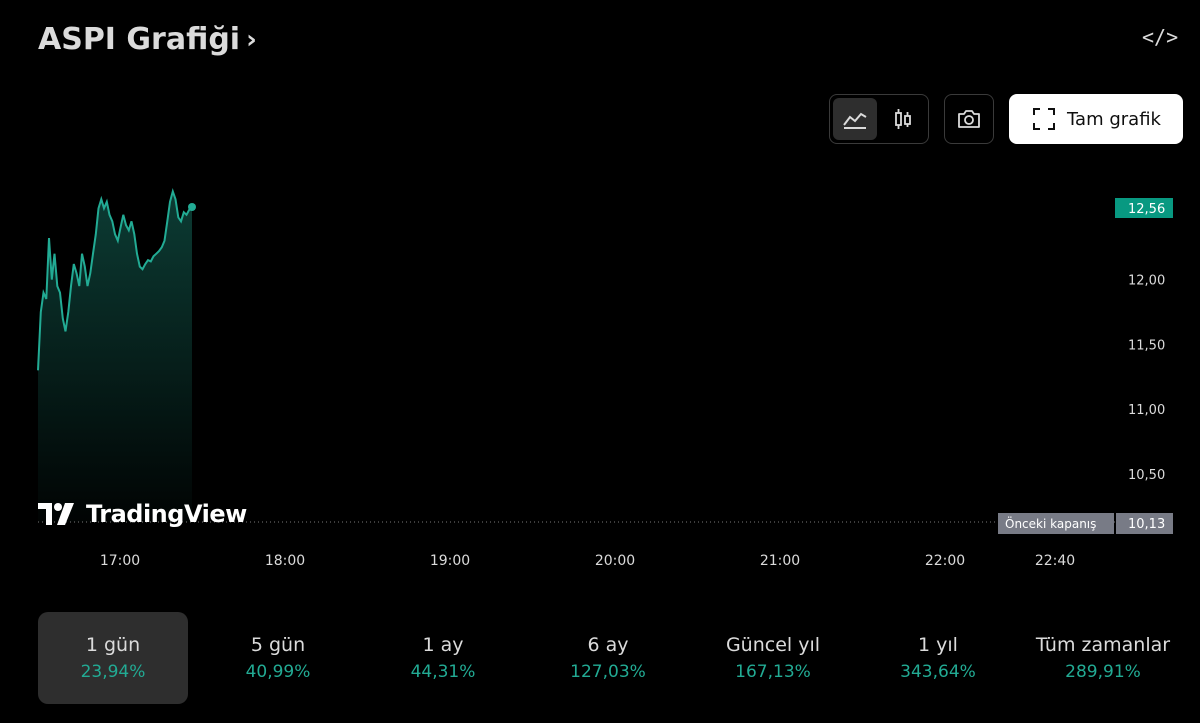 Image resolution: width=1200 pixels, height=723 pixels. What do you see at coordinates (1146, 410) in the screenshot?
I see `y-tick-label: 11,00` at bounding box center [1146, 410].